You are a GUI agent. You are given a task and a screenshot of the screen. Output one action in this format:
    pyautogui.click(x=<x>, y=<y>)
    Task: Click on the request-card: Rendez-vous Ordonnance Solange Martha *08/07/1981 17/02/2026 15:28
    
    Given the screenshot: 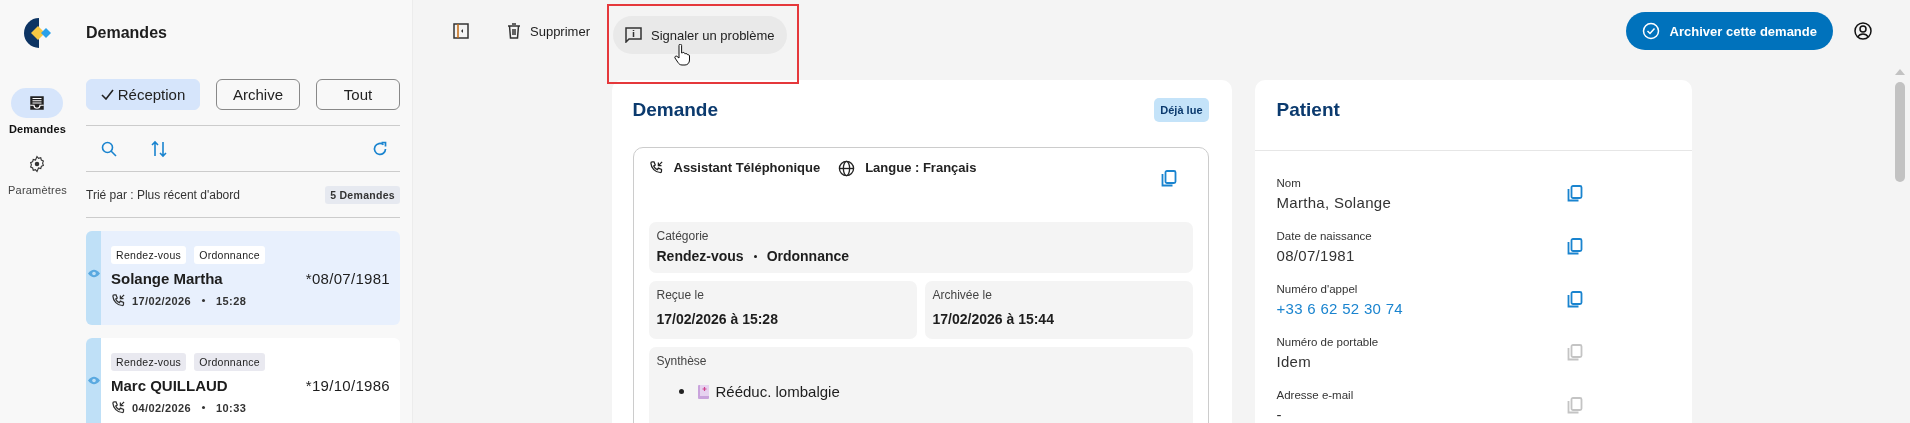 What is the action you would take?
    pyautogui.click(x=243, y=278)
    